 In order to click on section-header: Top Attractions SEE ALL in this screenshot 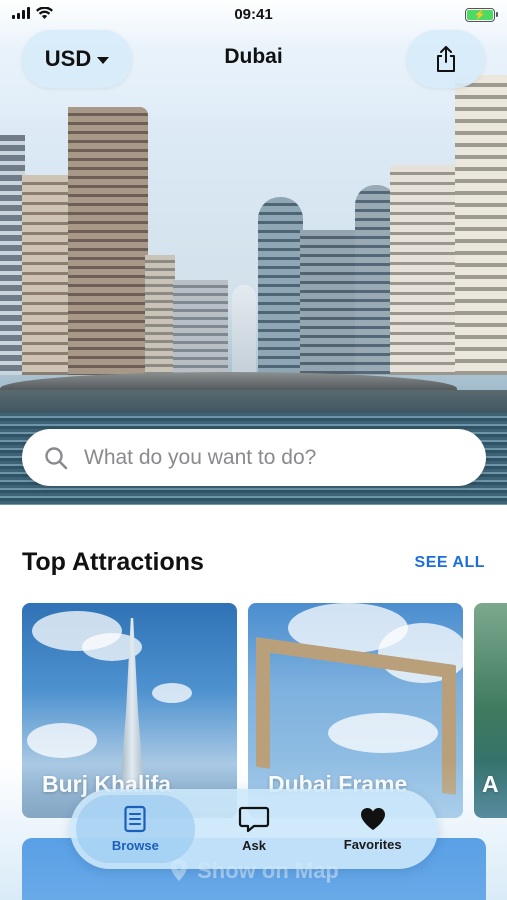, I will do `click(253, 562)`.